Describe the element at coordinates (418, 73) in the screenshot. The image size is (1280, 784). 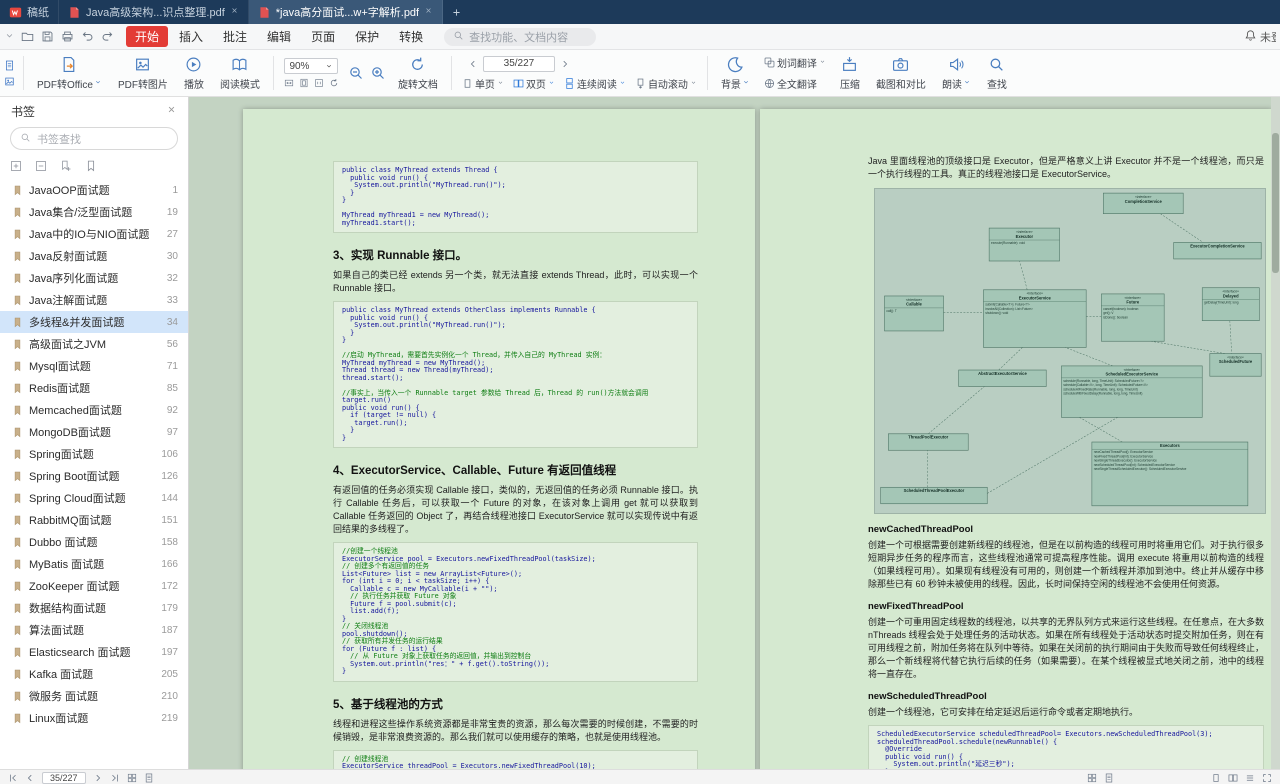
I see `rotate-document-button: 旋转文档` at that location.